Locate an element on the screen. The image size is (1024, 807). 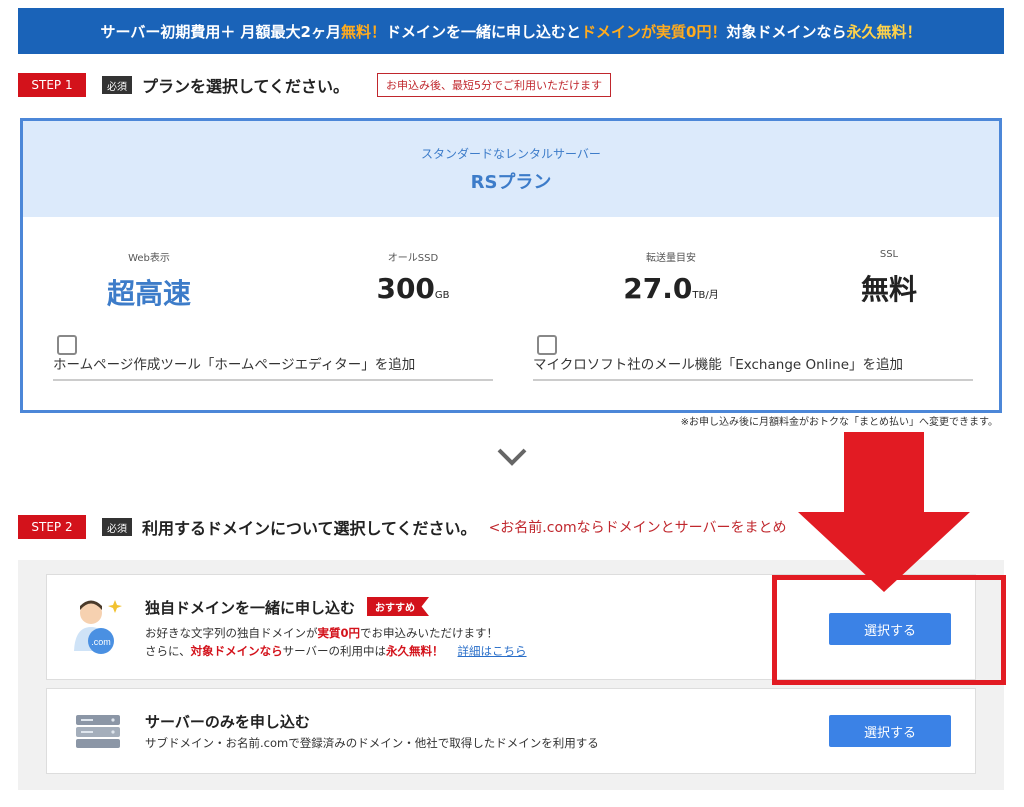
spec-ssd: オールSSD 300GB is located at coordinates (413, 277).